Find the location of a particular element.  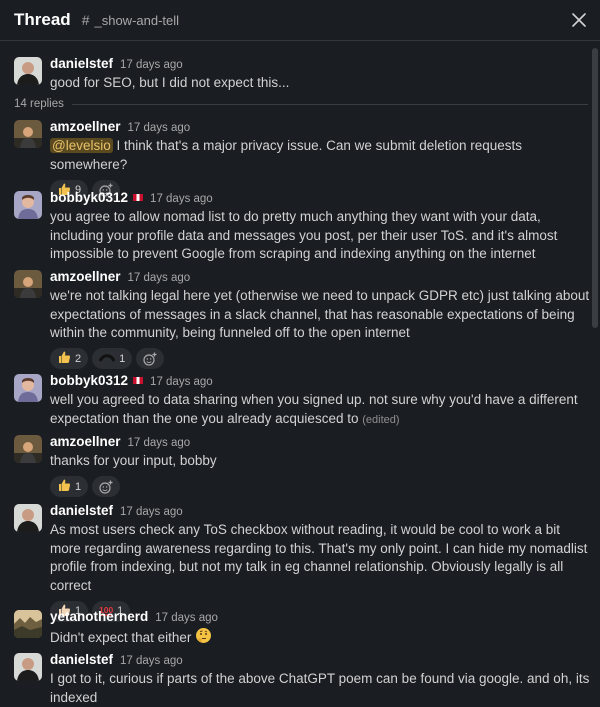

scrollbar is located at coordinates (595, 188).